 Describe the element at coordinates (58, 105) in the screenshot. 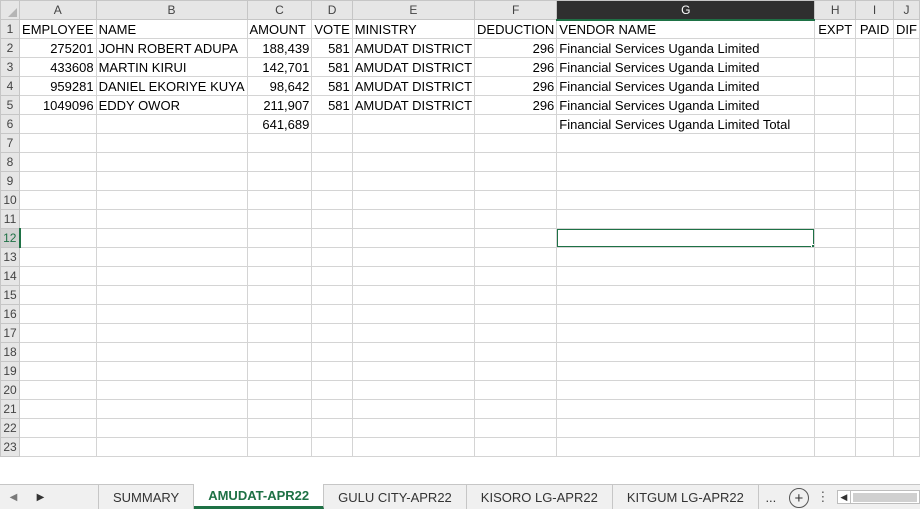

I see `grid-cell: 1049096` at that location.